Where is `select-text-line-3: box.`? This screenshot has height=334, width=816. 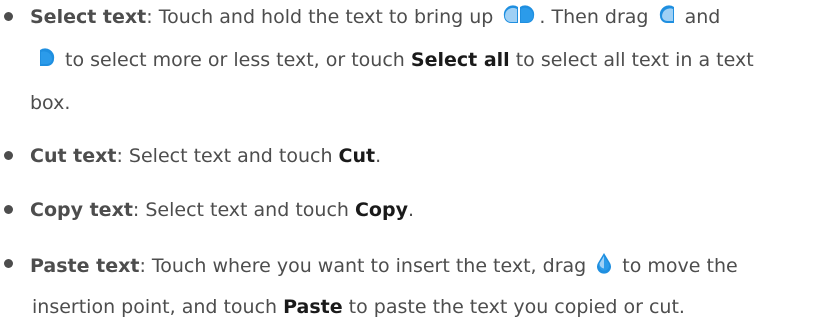 select-text-line-3: box. is located at coordinates (50, 103).